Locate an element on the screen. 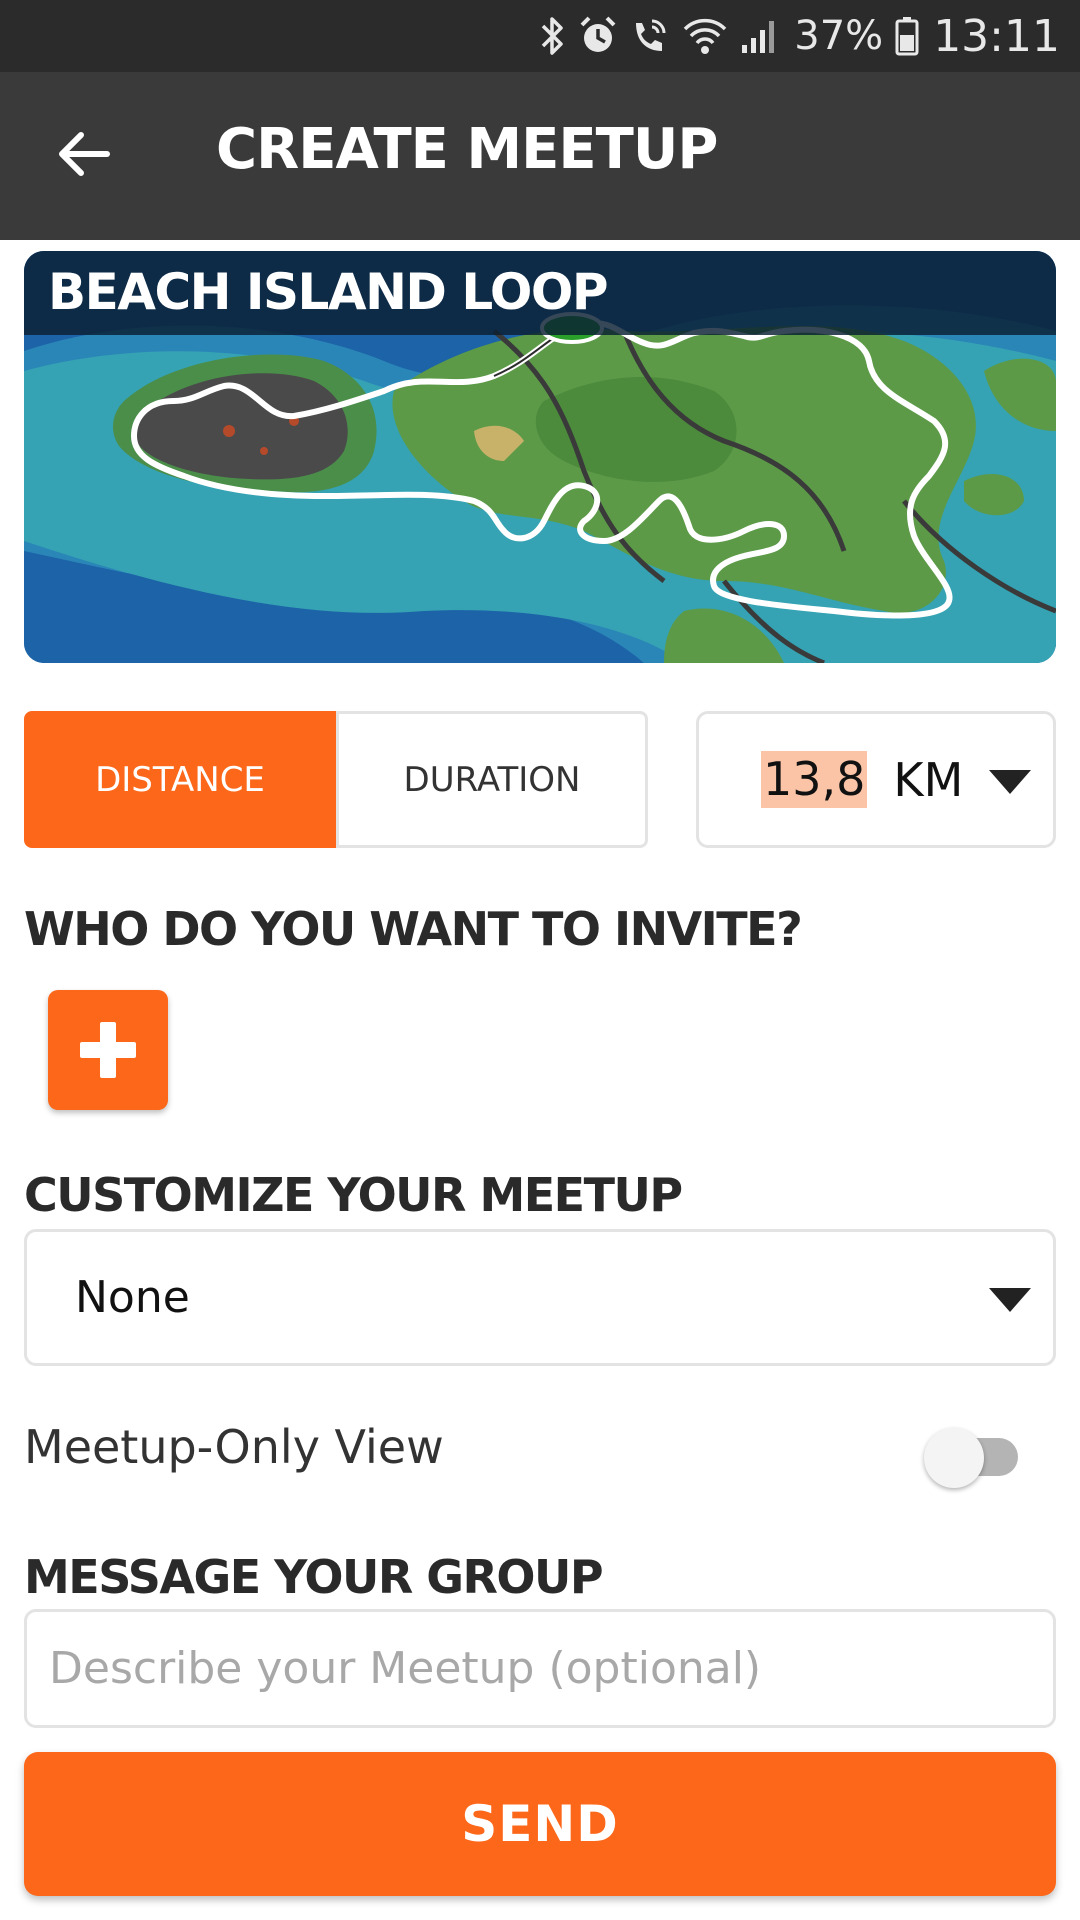 The height and width of the screenshot is (1920, 1080). customize-heading: CUSTOMIZE YOUR MEETUP is located at coordinates (353, 1195).